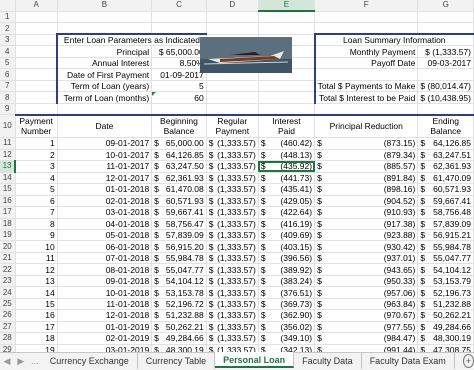 The width and height of the screenshot is (474, 370). I want to click on ending-balance-cell: $55,047.77, so click(445, 258).